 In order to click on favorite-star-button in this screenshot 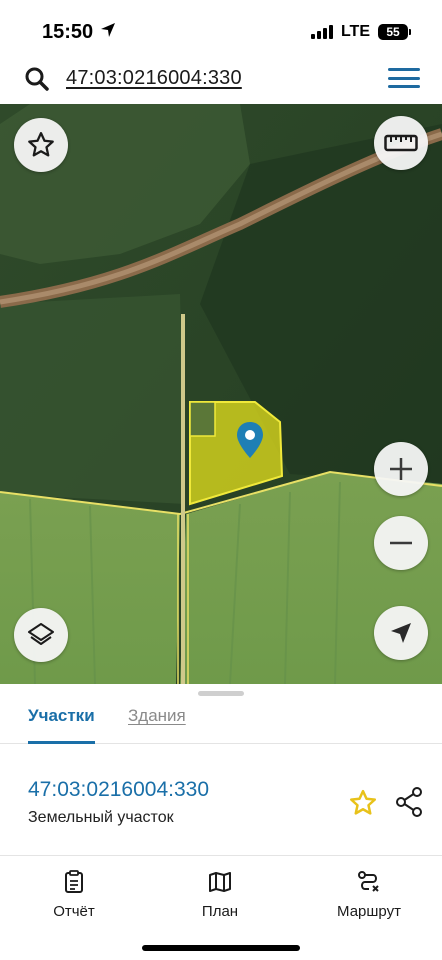, I will do `click(41, 145)`.